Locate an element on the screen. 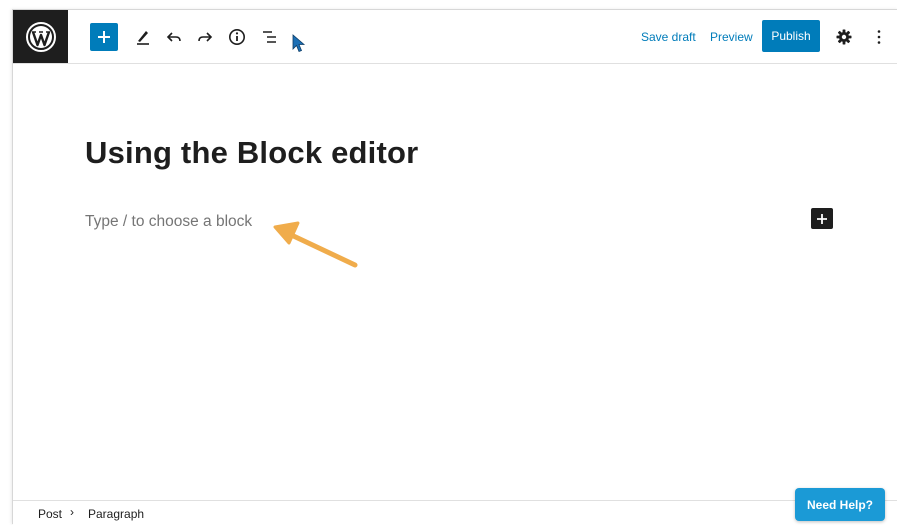  list-view-icon is located at coordinates (269, 37).